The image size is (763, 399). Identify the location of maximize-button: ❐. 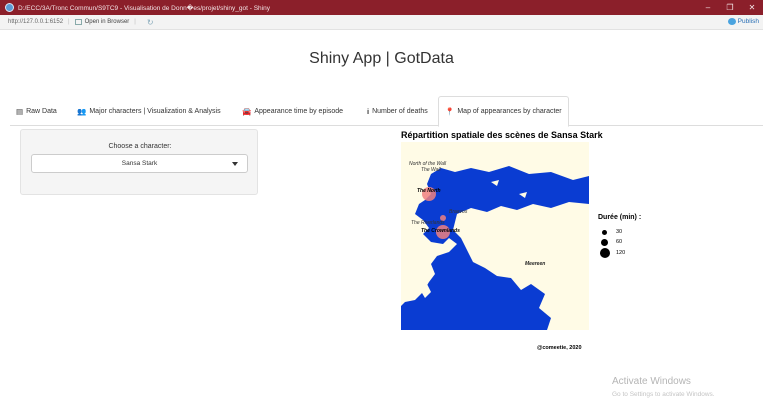
(730, 7).